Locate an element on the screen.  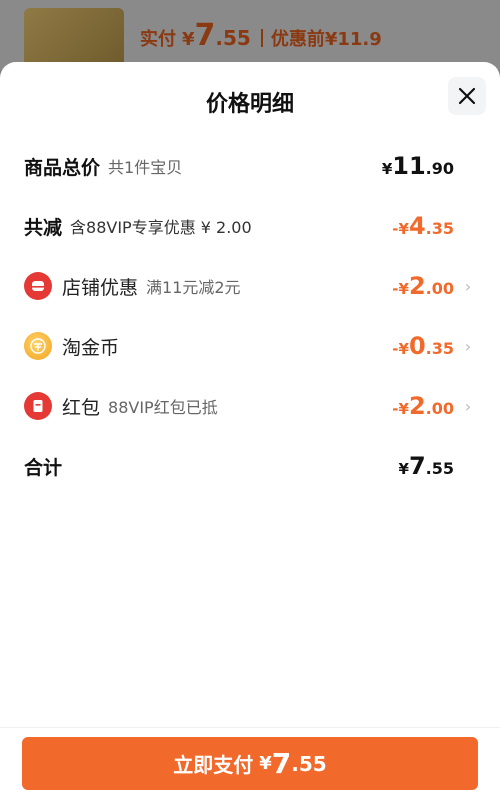
close-button is located at coordinates (467, 96).